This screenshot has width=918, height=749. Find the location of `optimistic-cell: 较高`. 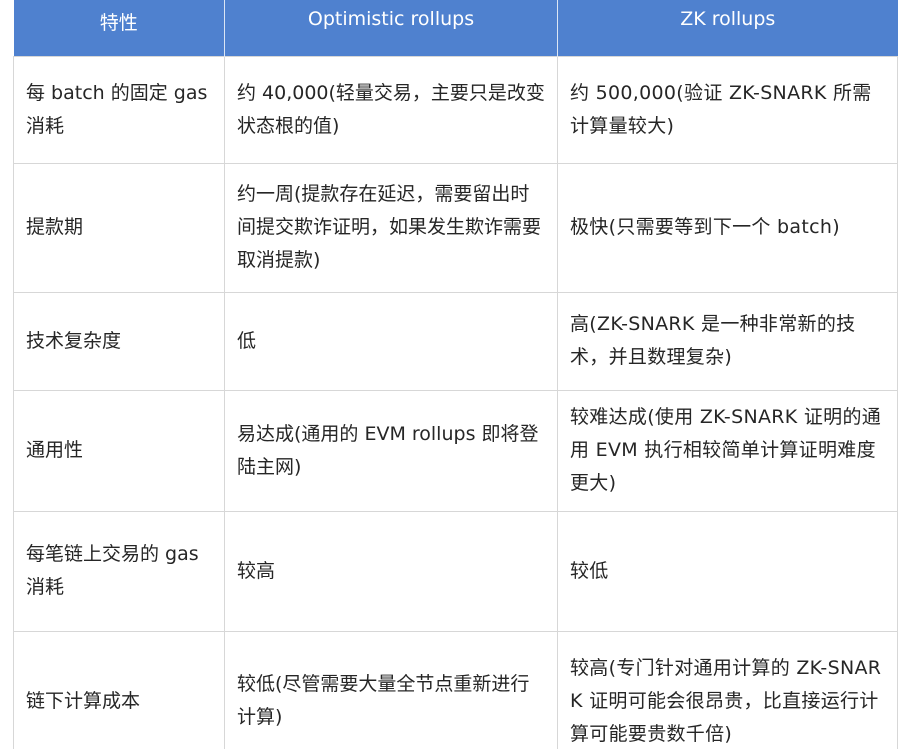

optimistic-cell: 较高 is located at coordinates (391, 571).